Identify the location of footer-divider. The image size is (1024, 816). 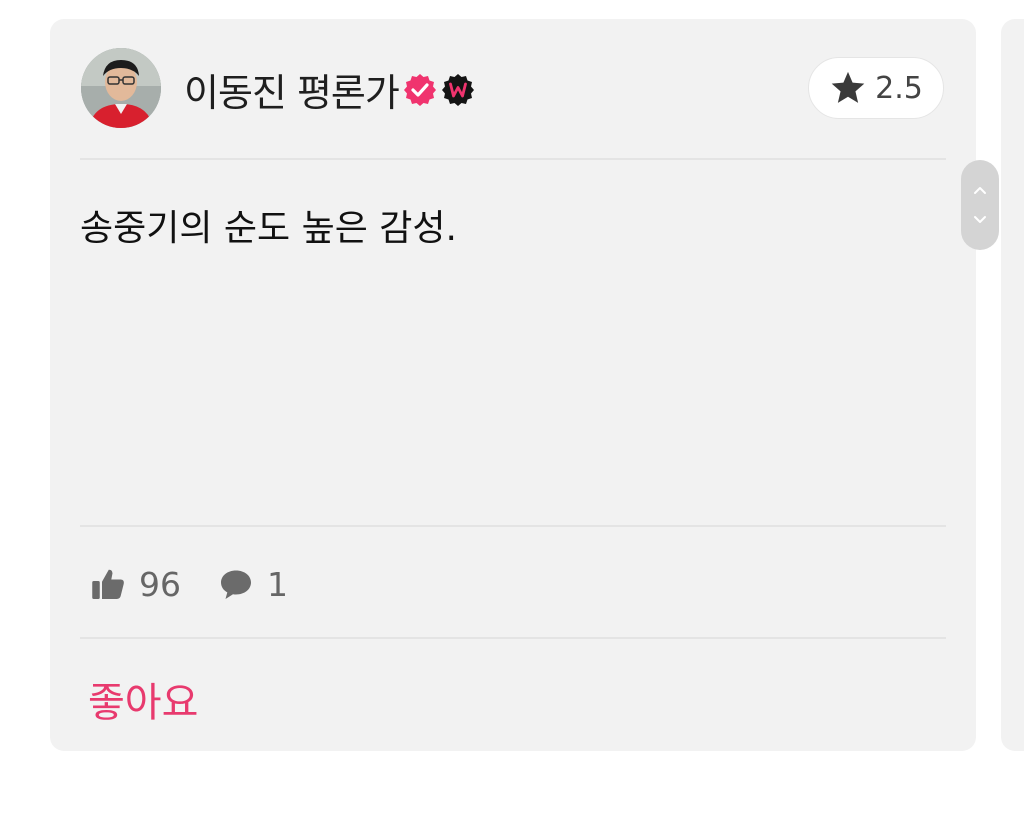
(513, 638).